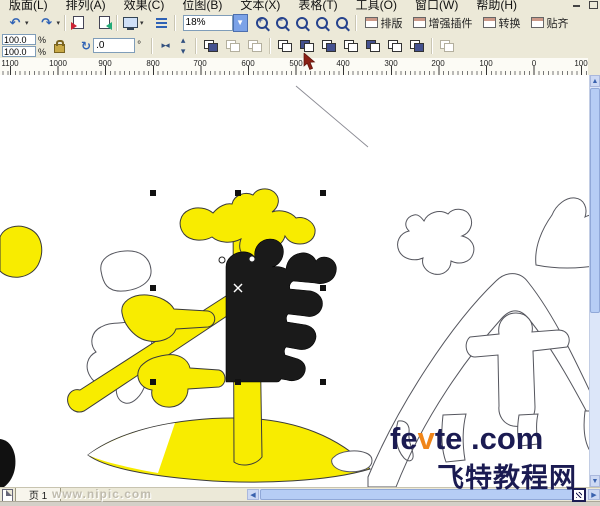 The width and height of the screenshot is (600, 506). I want to click on handle-bottom-center, so click(238, 382).